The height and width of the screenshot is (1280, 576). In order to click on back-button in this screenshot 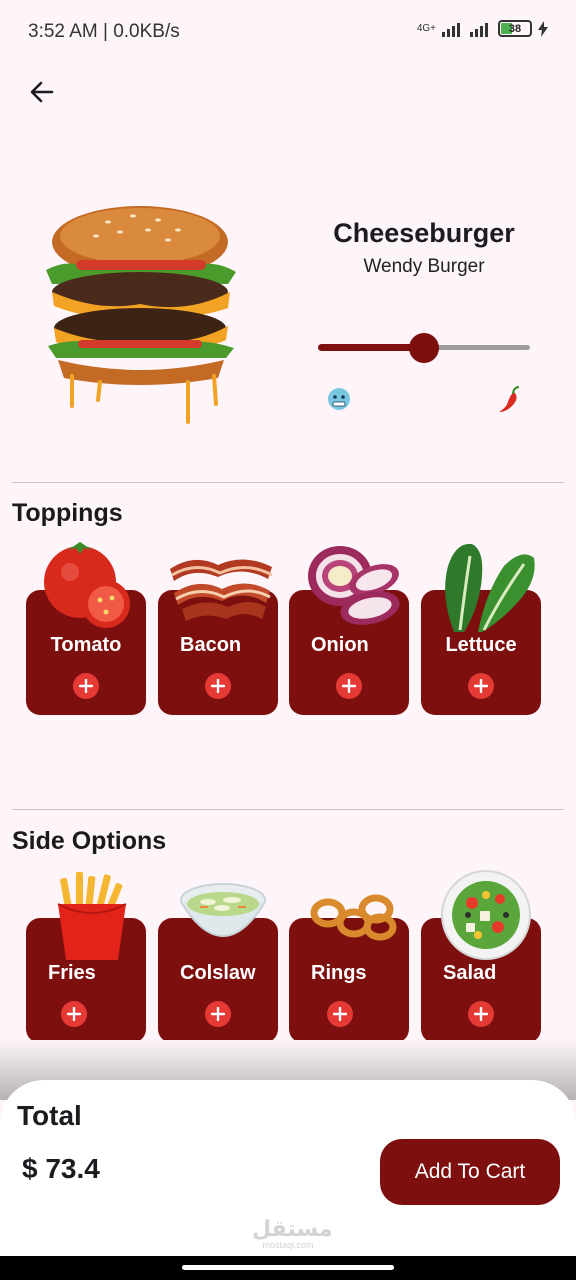, I will do `click(42, 92)`.